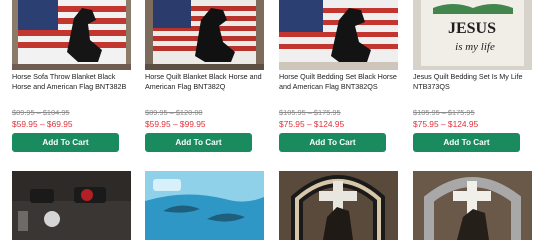 The image size is (540, 240). What do you see at coordinates (204, 205) in the screenshot?
I see `dolphin-bedding-image` at bounding box center [204, 205].